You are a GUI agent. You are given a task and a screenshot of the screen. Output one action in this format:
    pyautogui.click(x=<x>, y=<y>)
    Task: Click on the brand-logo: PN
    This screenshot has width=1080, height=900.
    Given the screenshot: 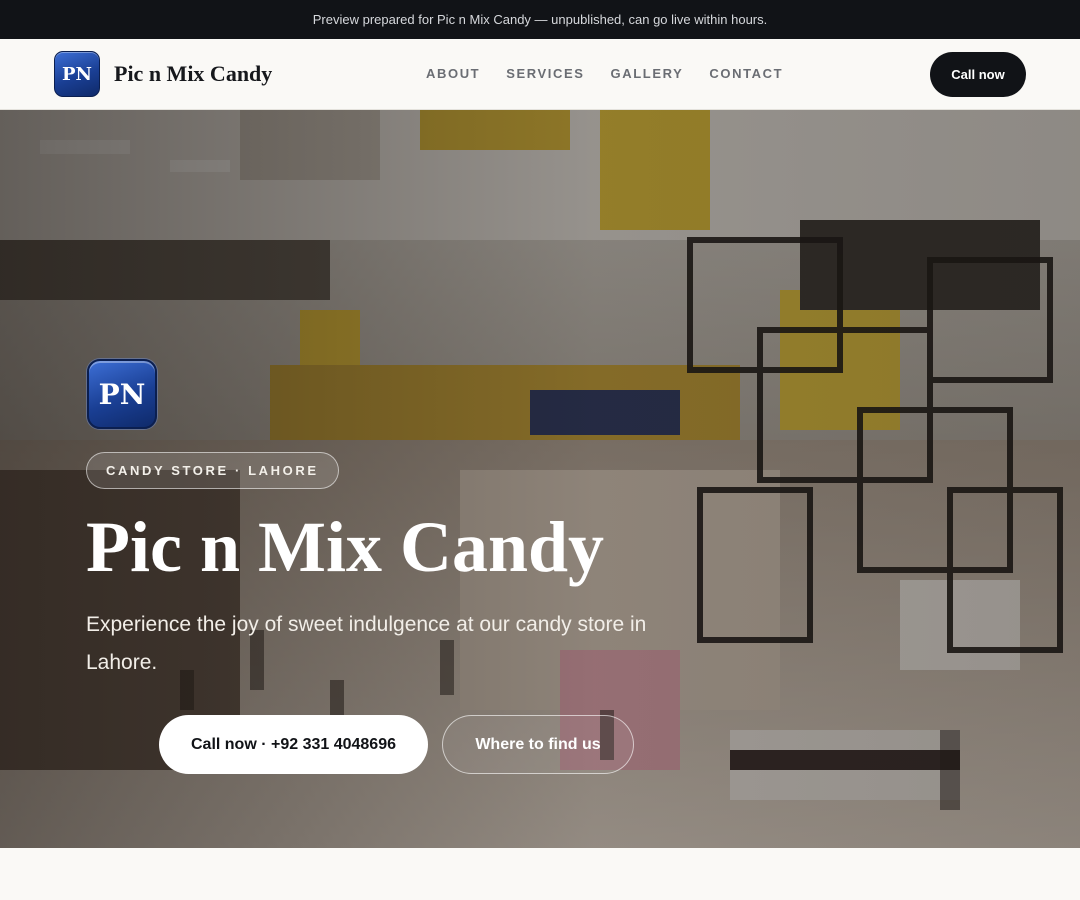 What is the action you would take?
    pyautogui.click(x=77, y=74)
    